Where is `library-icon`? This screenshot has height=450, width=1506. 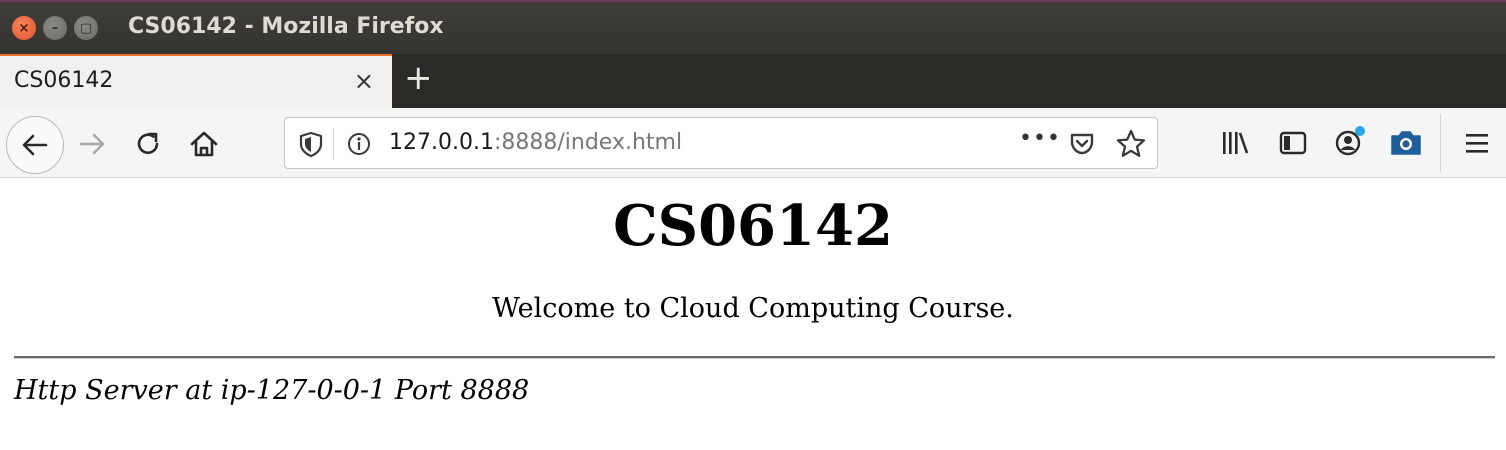 library-icon is located at coordinates (1235, 143).